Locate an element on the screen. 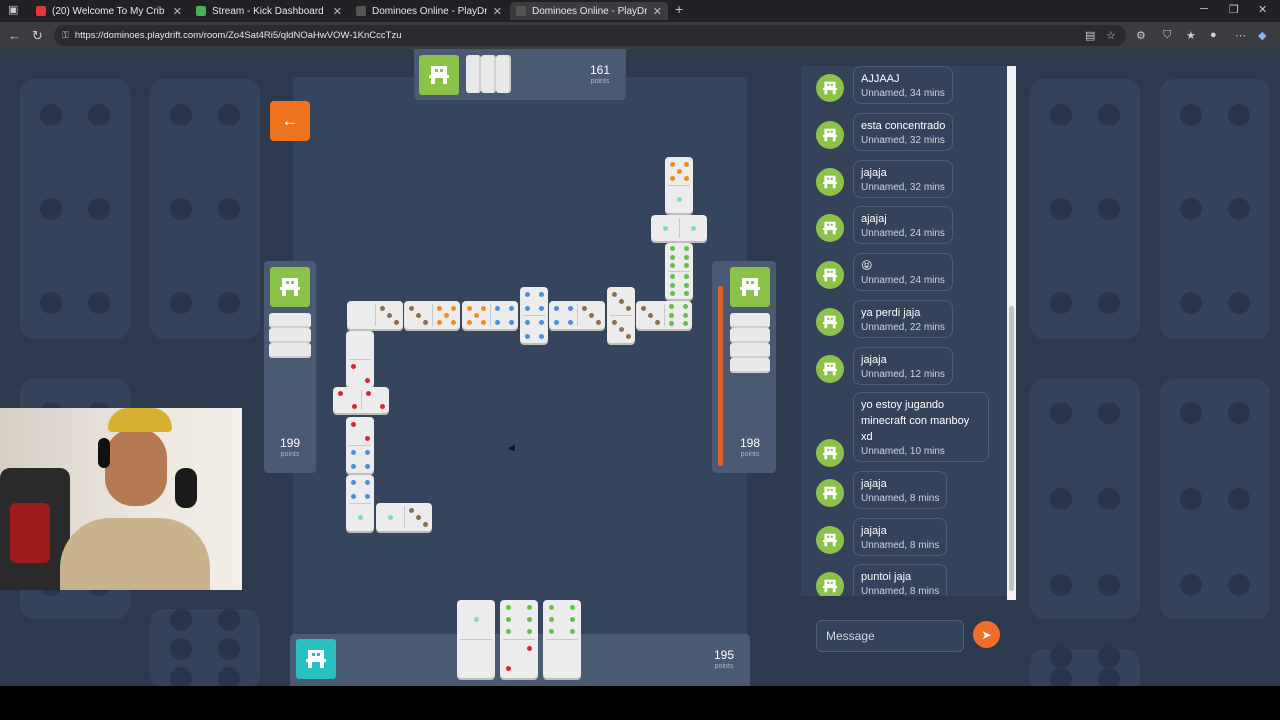 Image resolution: width=1280 pixels, height=720 pixels. window-menu-icon: ▣ is located at coordinates (13, 9).